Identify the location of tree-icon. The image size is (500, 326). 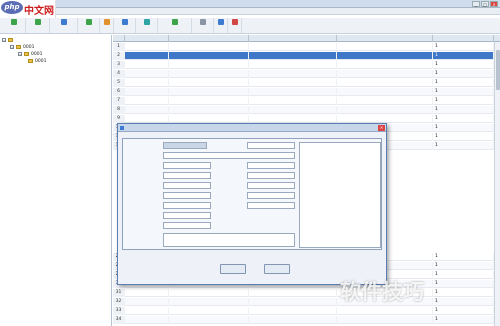
(37, 22).